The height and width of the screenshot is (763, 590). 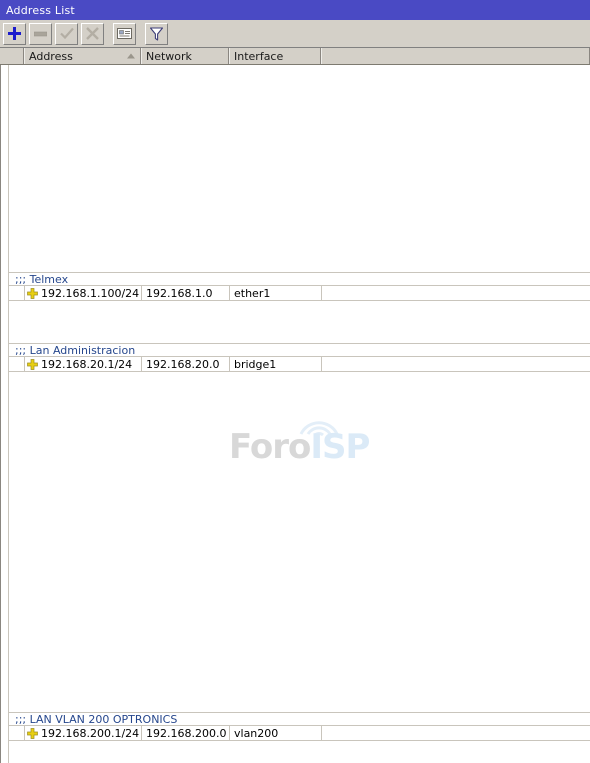 What do you see at coordinates (295, 10) in the screenshot?
I see `window-titlebar: Address List` at bounding box center [295, 10].